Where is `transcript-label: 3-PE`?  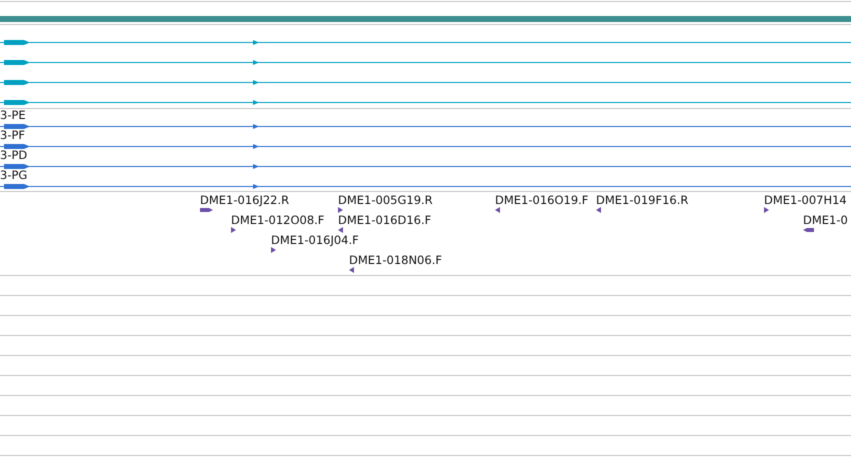 transcript-label: 3-PE is located at coordinates (13, 115).